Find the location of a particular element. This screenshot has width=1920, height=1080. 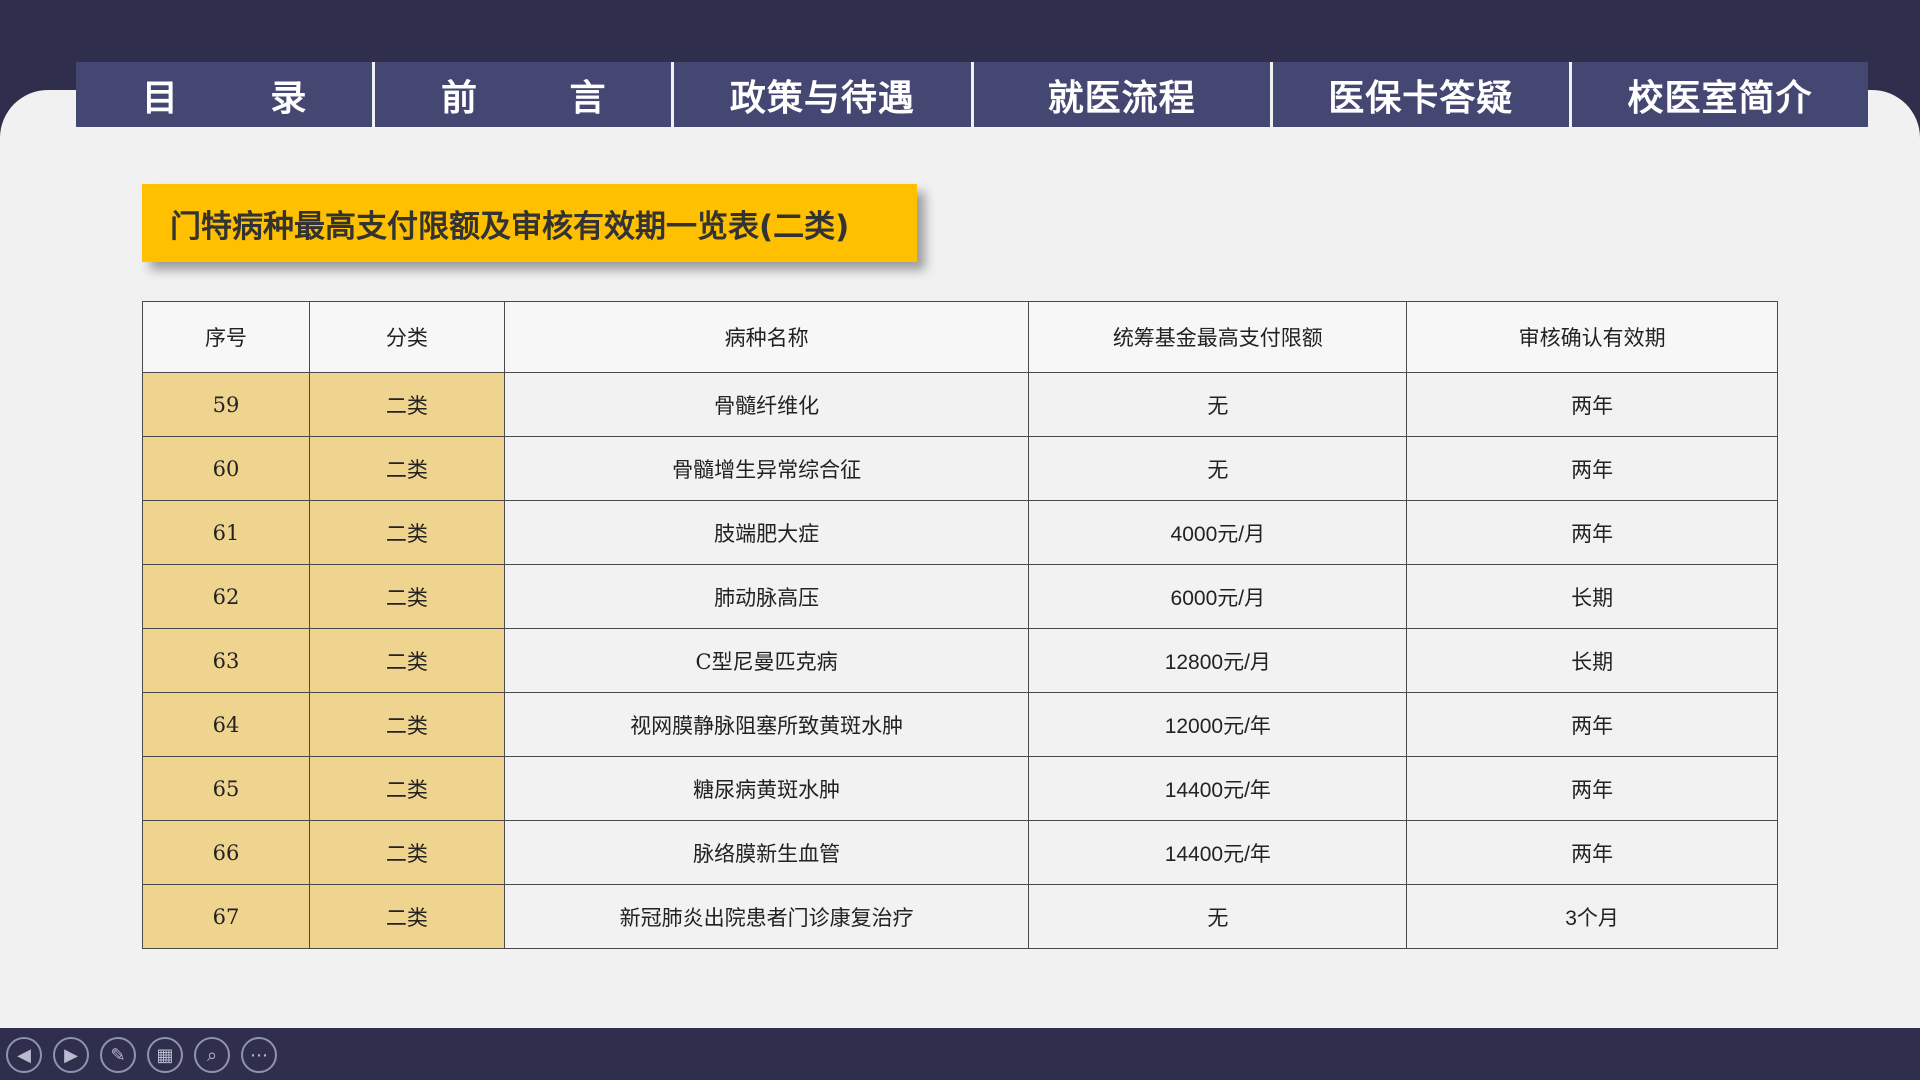

table-header-row: 序号 分类 病种名称 统筹基金最高支付限额 审核确认有效期 is located at coordinates (960, 337).